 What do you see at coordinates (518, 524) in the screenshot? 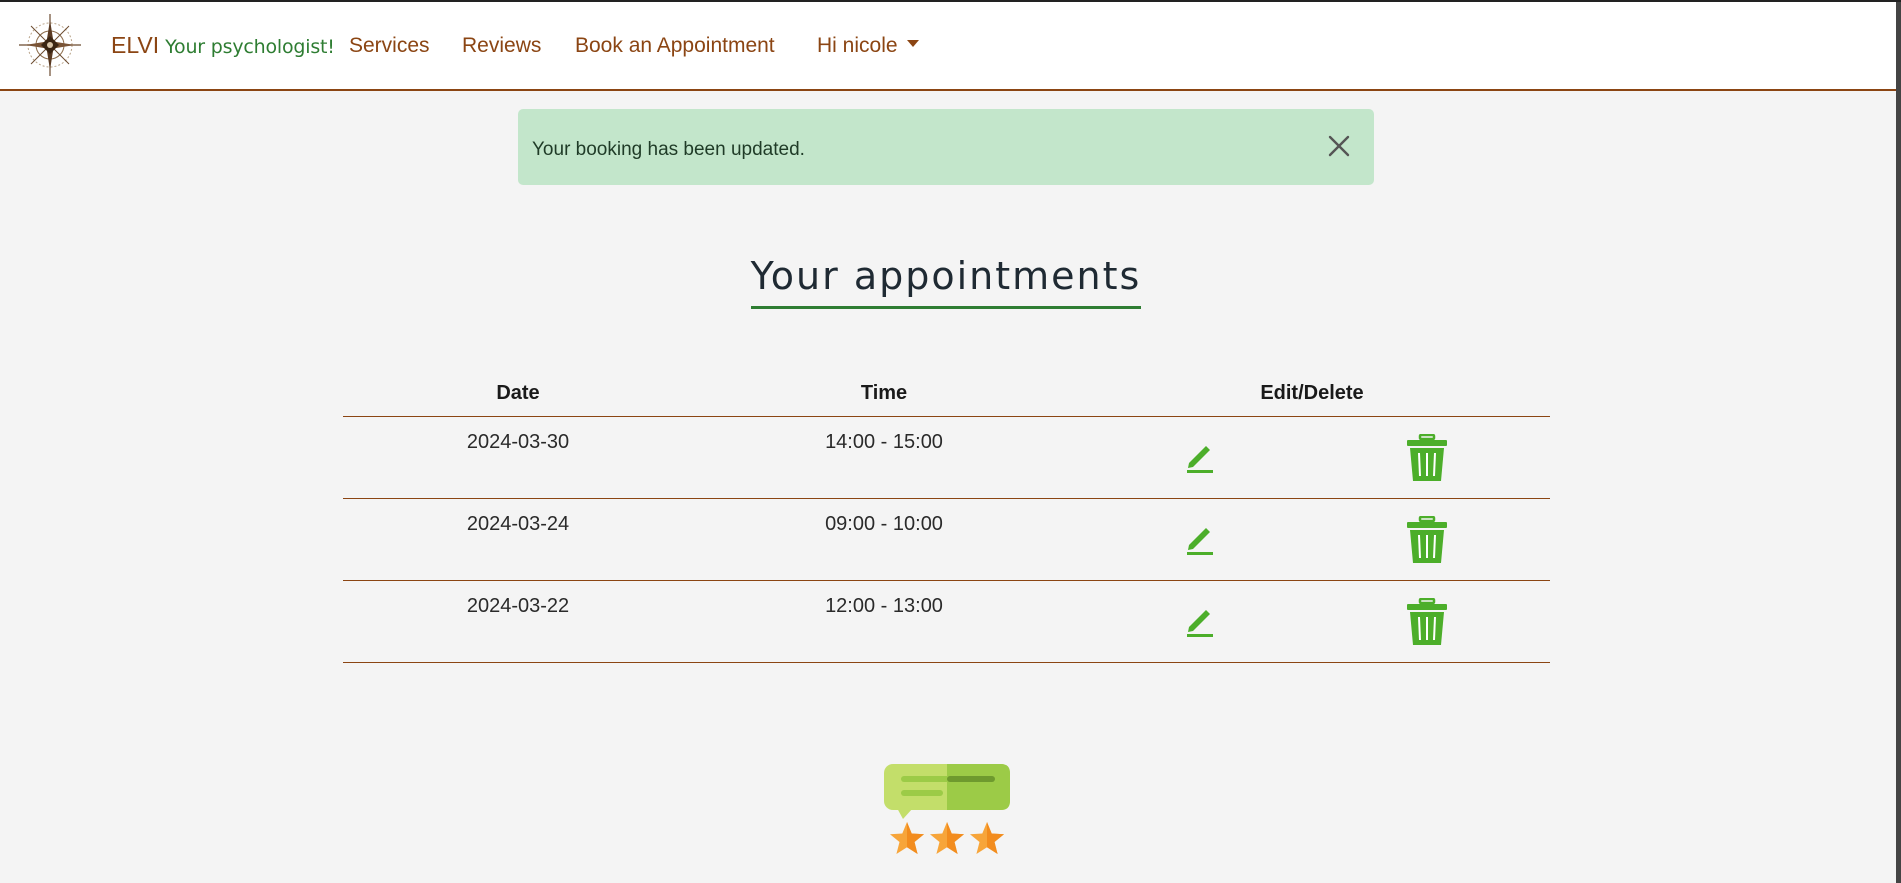
I see `appointment-date: 2024-03-24` at bounding box center [518, 524].